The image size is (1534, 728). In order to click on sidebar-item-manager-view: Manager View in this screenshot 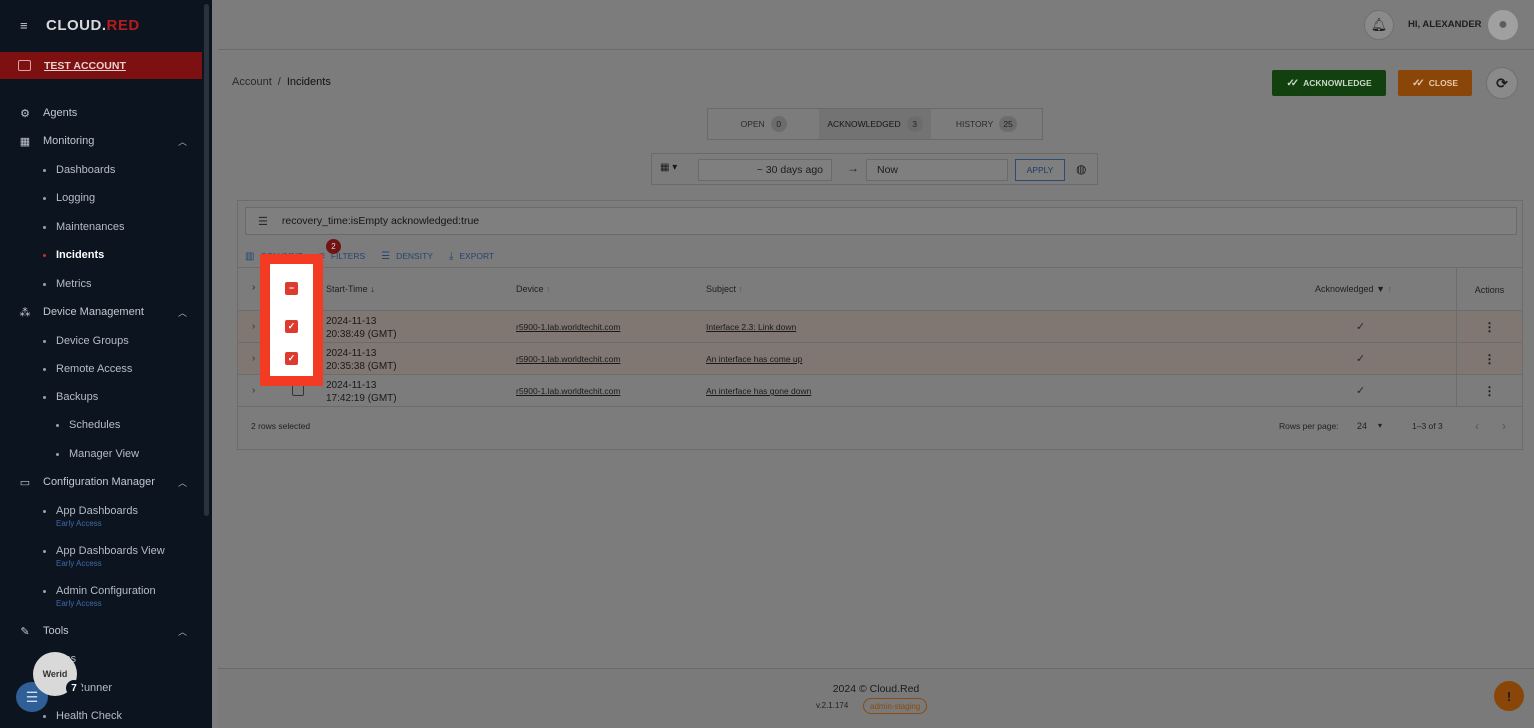, I will do `click(69, 454)`.